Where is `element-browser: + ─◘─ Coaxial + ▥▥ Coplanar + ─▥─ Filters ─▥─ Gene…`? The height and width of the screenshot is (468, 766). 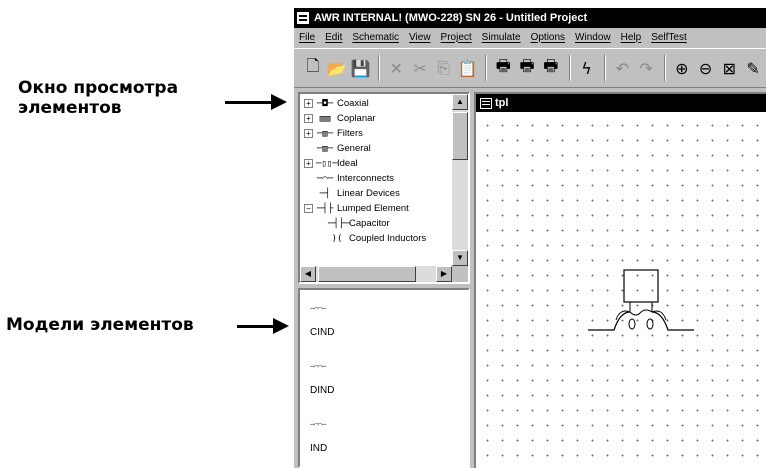
element-browser: + ─◘─ Coaxial + ▥▥ Coplanar + ─▥─ Filters ─▥─ Gene… is located at coordinates (384, 188).